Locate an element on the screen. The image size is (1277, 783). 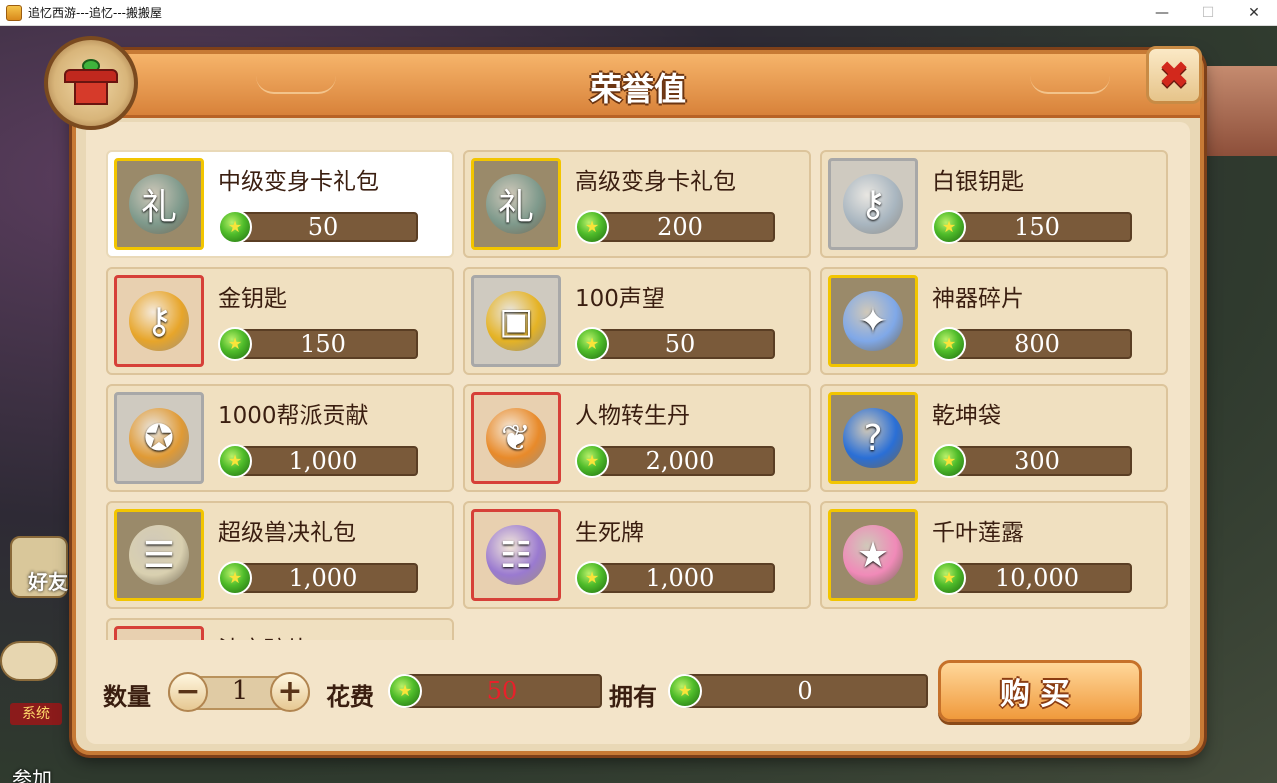
app-icon is located at coordinates (14, 12).